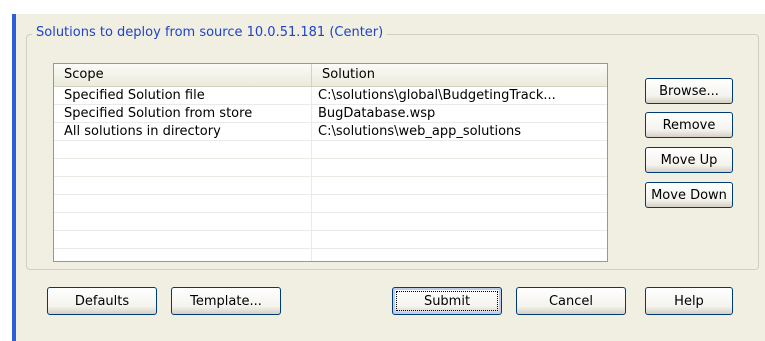 The height and width of the screenshot is (341, 765). What do you see at coordinates (377, 113) in the screenshot?
I see `cell-solution: BugDatabase.wsp` at bounding box center [377, 113].